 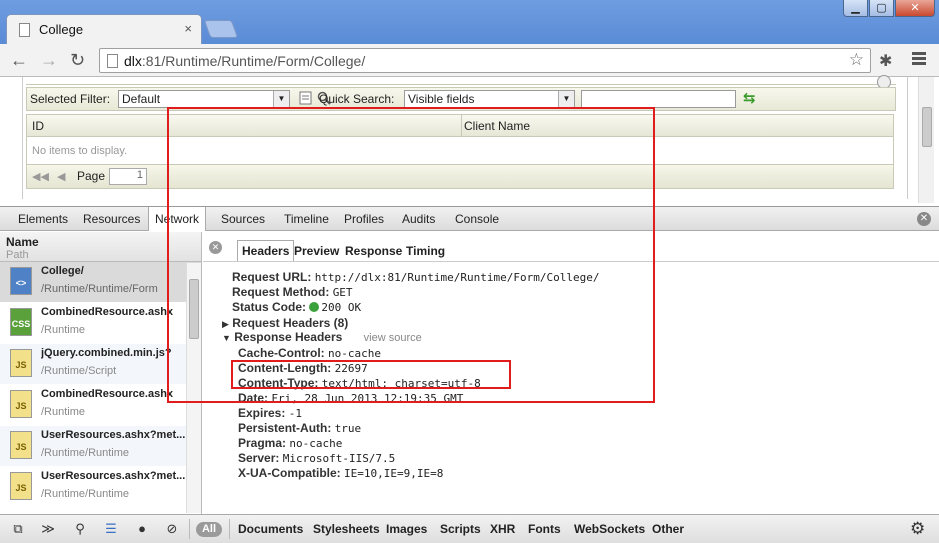 What do you see at coordinates (290, 443) in the screenshot?
I see `response-header-row: Pragma: no-cache` at bounding box center [290, 443].